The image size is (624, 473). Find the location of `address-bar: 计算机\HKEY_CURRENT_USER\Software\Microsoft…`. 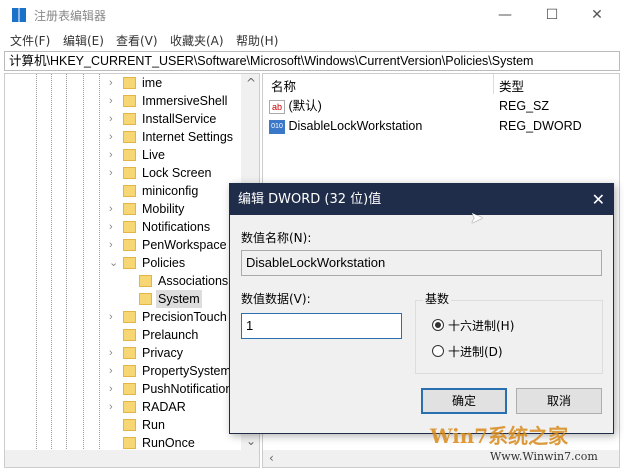

address-bar: 计算机\HKEY_CURRENT_USER\Software\Microsoft… is located at coordinates (312, 61).